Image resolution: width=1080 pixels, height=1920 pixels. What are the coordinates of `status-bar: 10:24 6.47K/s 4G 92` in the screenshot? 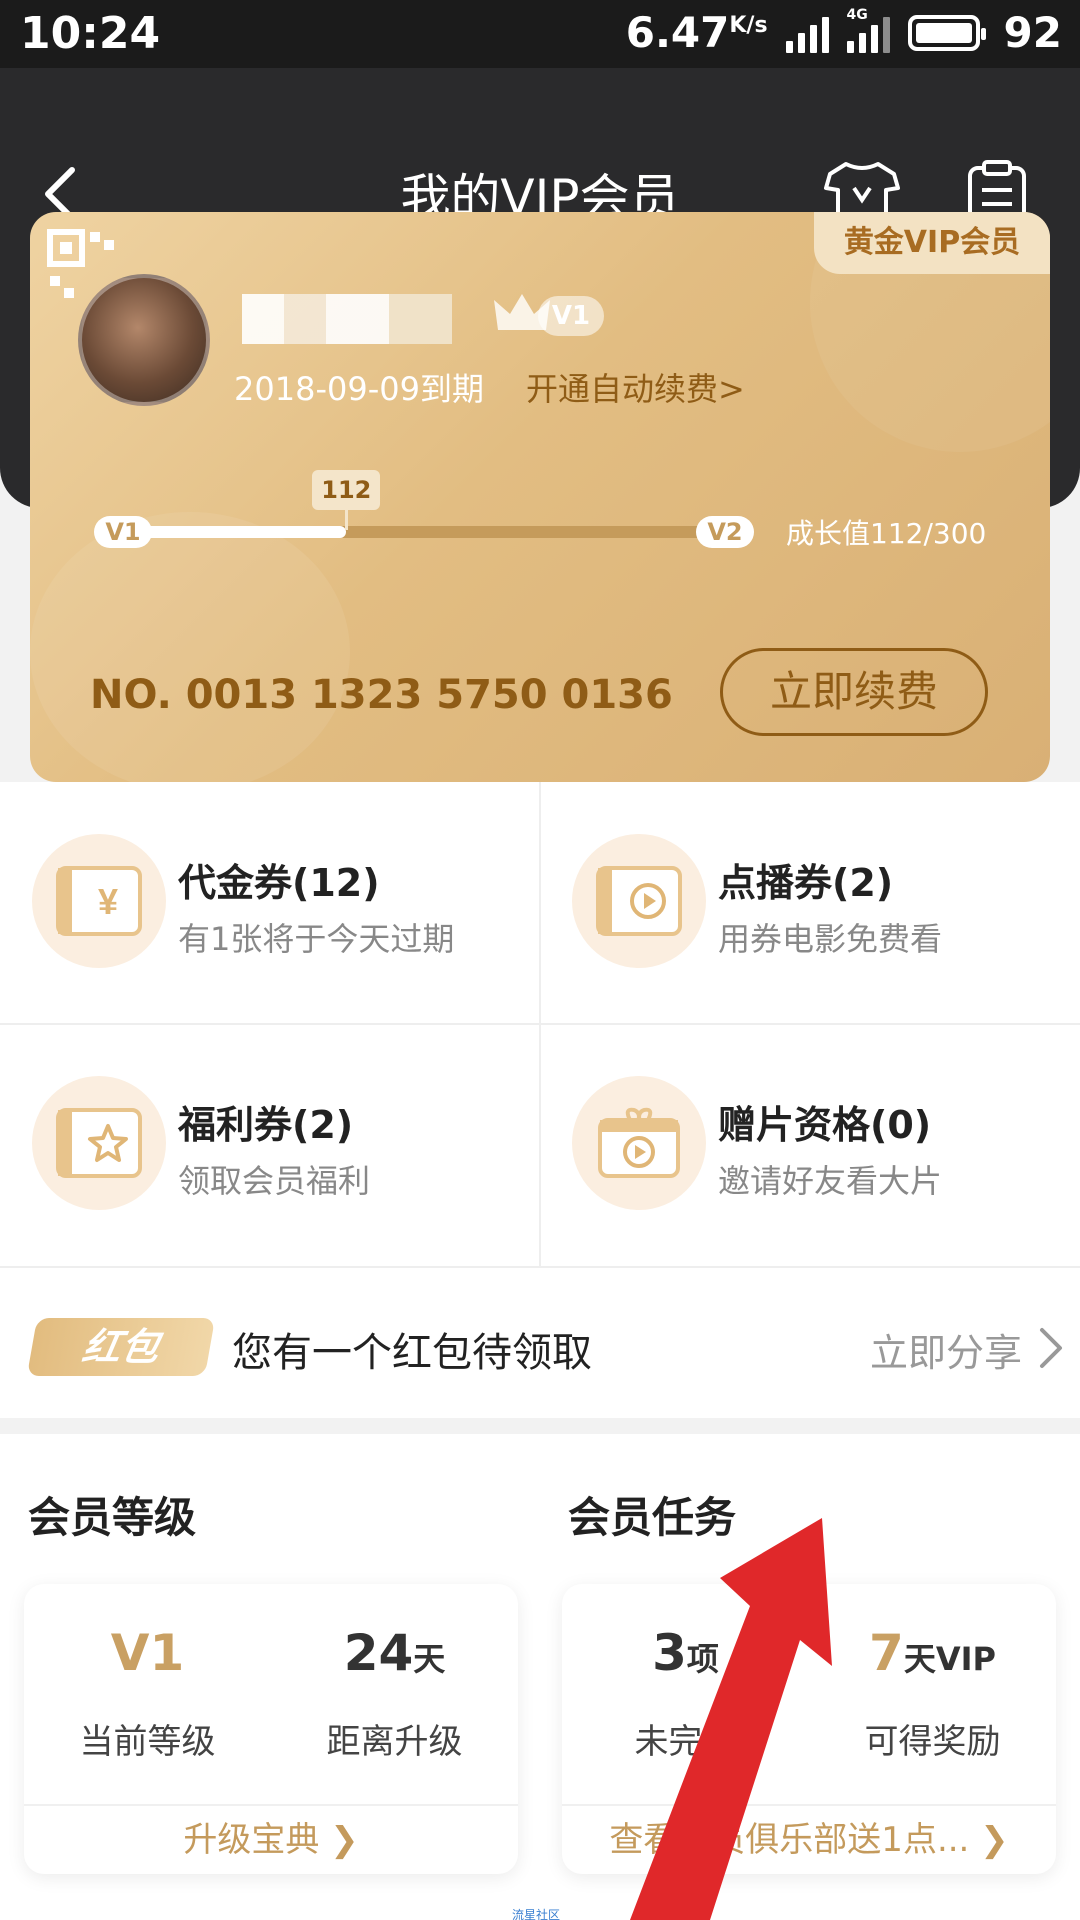 It's located at (540, 34).